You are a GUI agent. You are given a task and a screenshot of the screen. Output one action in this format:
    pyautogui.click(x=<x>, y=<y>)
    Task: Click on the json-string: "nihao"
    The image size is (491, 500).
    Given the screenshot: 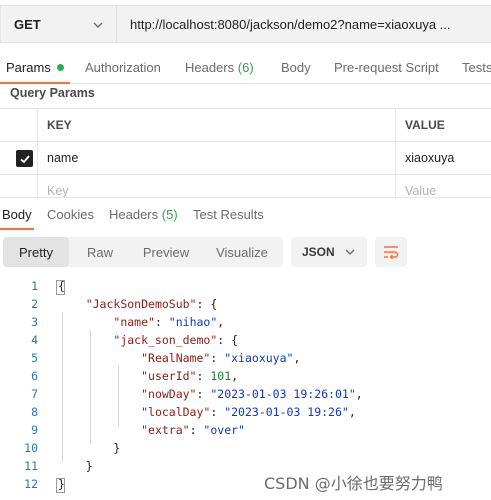 What is the action you would take?
    pyautogui.click(x=193, y=322)
    